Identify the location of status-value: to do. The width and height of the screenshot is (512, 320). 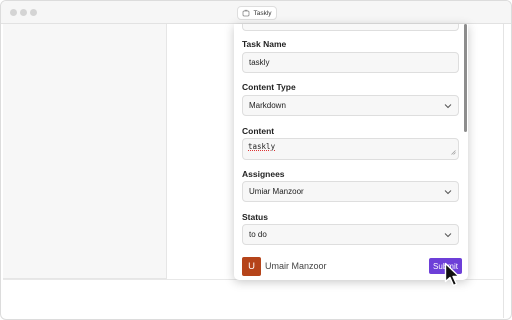
(258, 234).